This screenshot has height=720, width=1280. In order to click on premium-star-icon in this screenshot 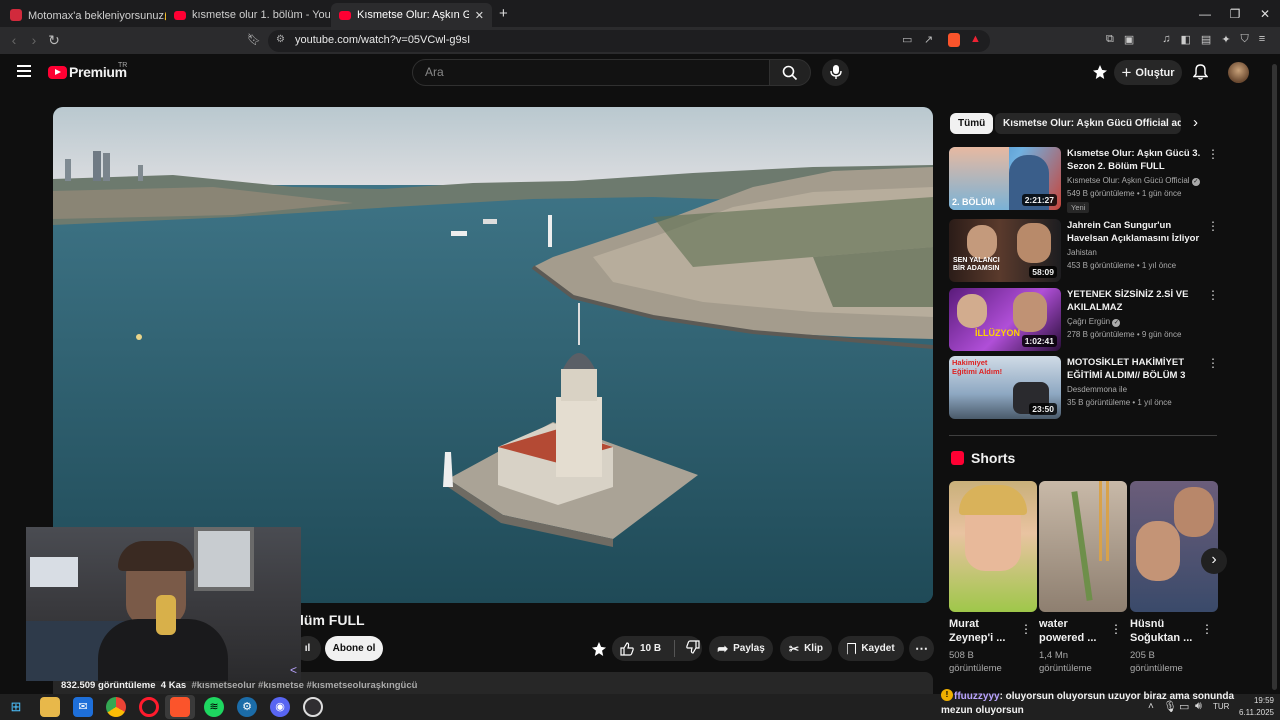, I will do `click(599, 649)`.